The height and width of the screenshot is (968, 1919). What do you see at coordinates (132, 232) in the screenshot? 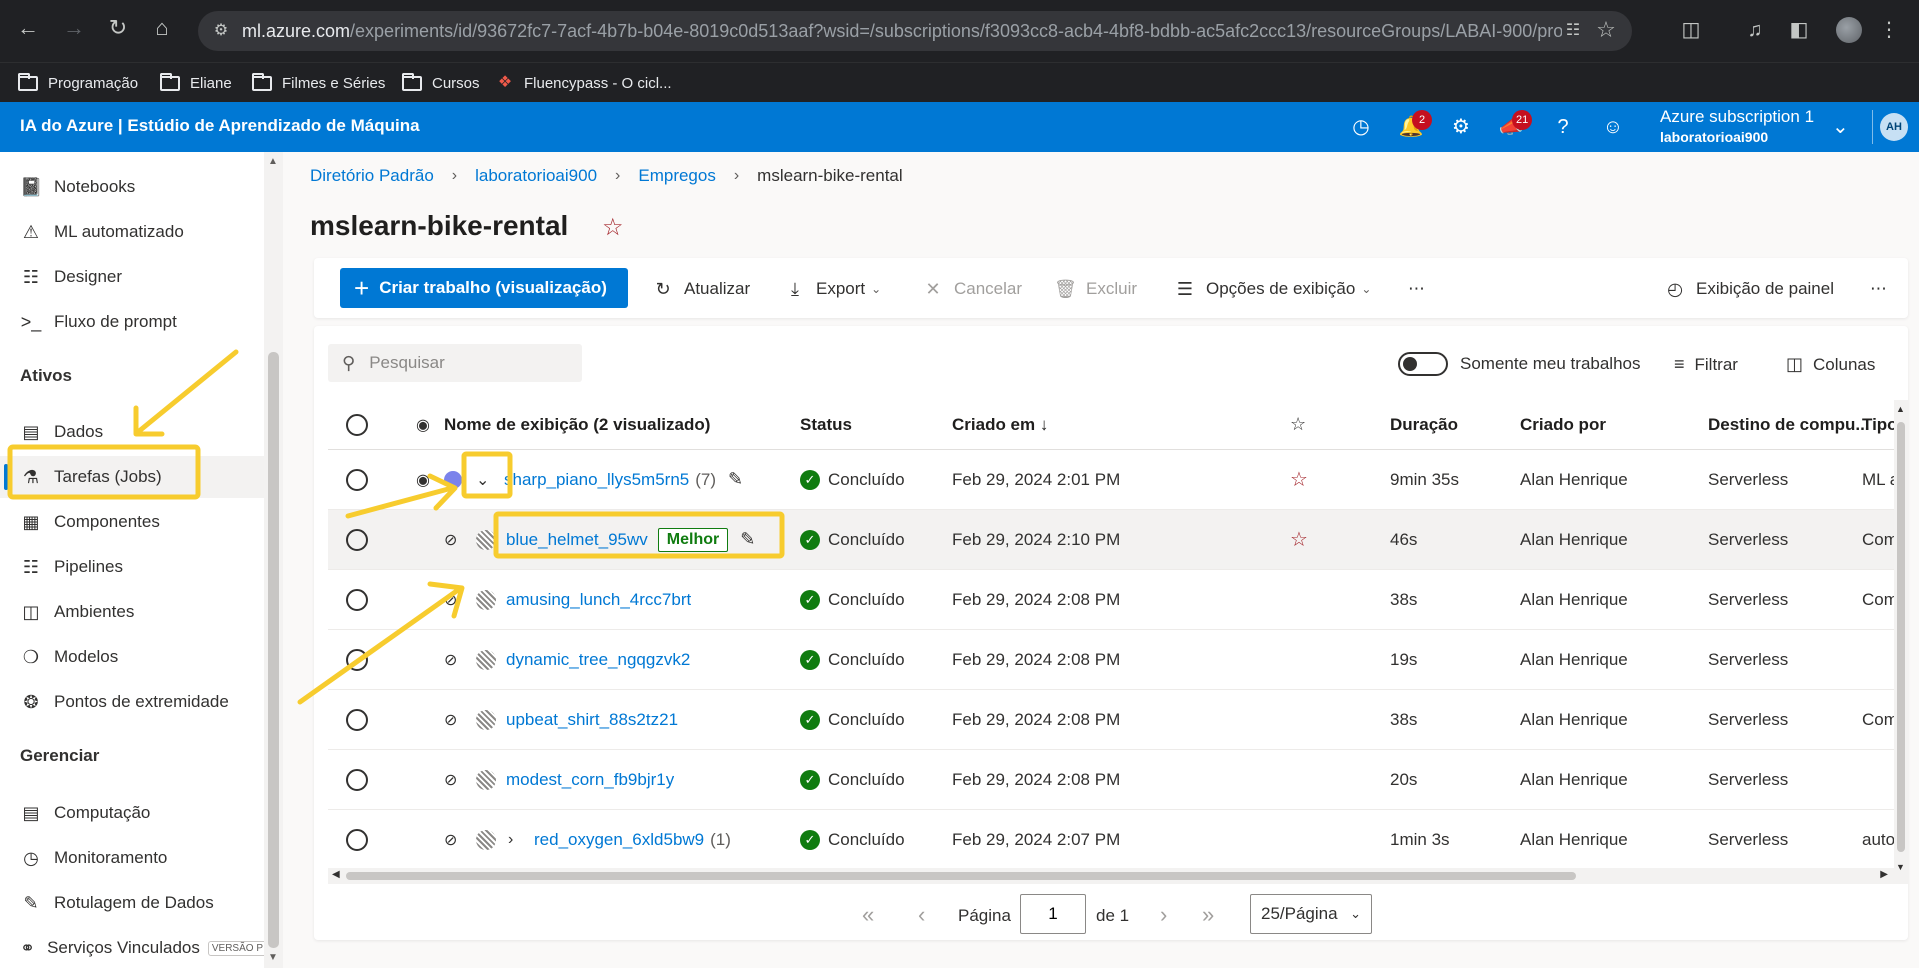
I see `nav-automl: ⚠ ML automatizado` at bounding box center [132, 232].